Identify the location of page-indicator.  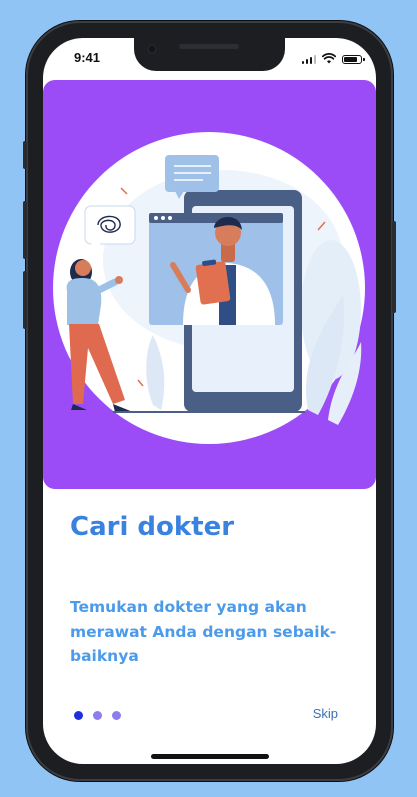
(97, 715).